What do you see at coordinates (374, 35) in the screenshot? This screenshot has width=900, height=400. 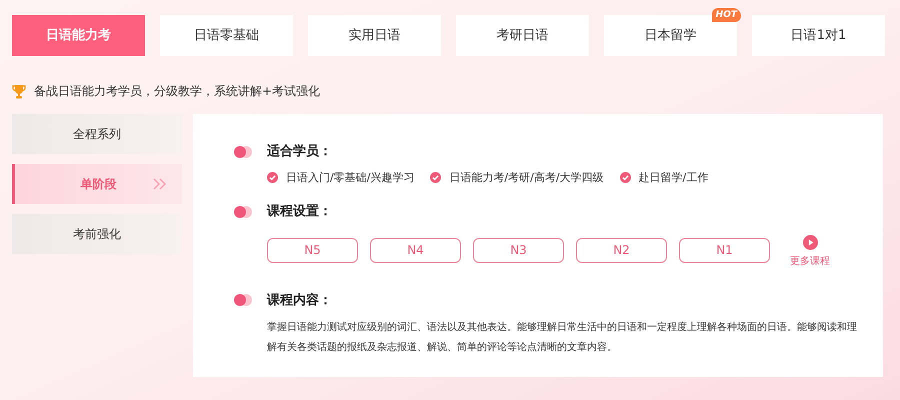 I see `category-tab: 实用日语` at bounding box center [374, 35].